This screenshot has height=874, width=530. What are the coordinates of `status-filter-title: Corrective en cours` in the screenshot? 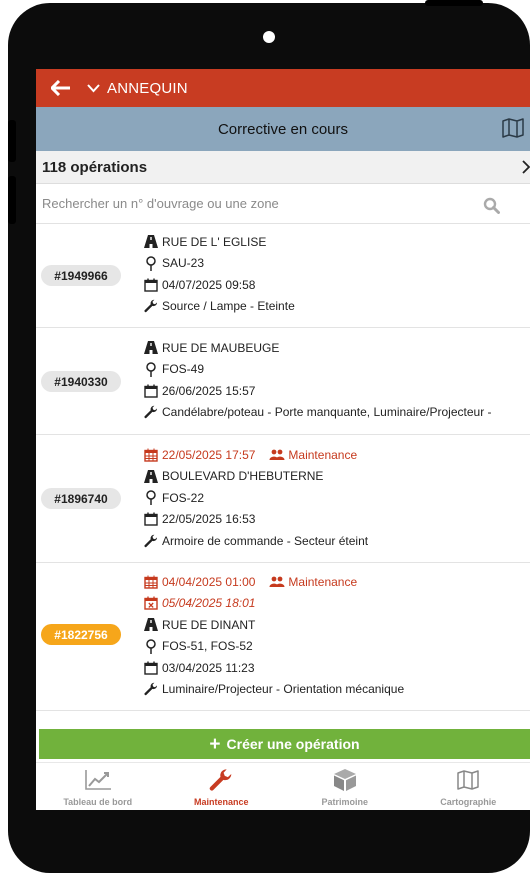 It's located at (283, 129).